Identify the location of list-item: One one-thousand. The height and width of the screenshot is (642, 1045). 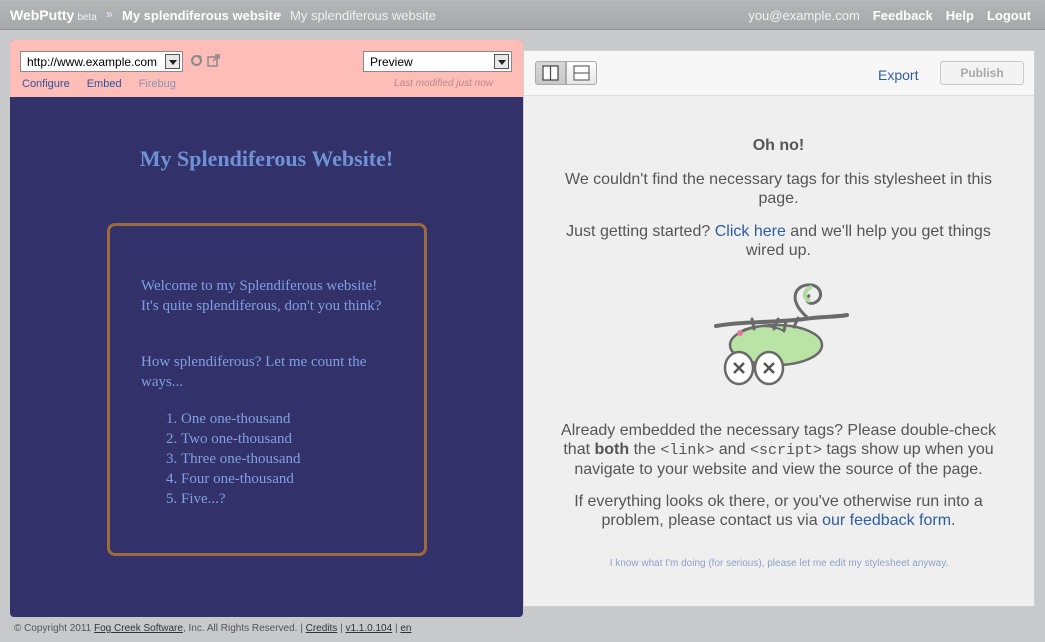
(241, 419).